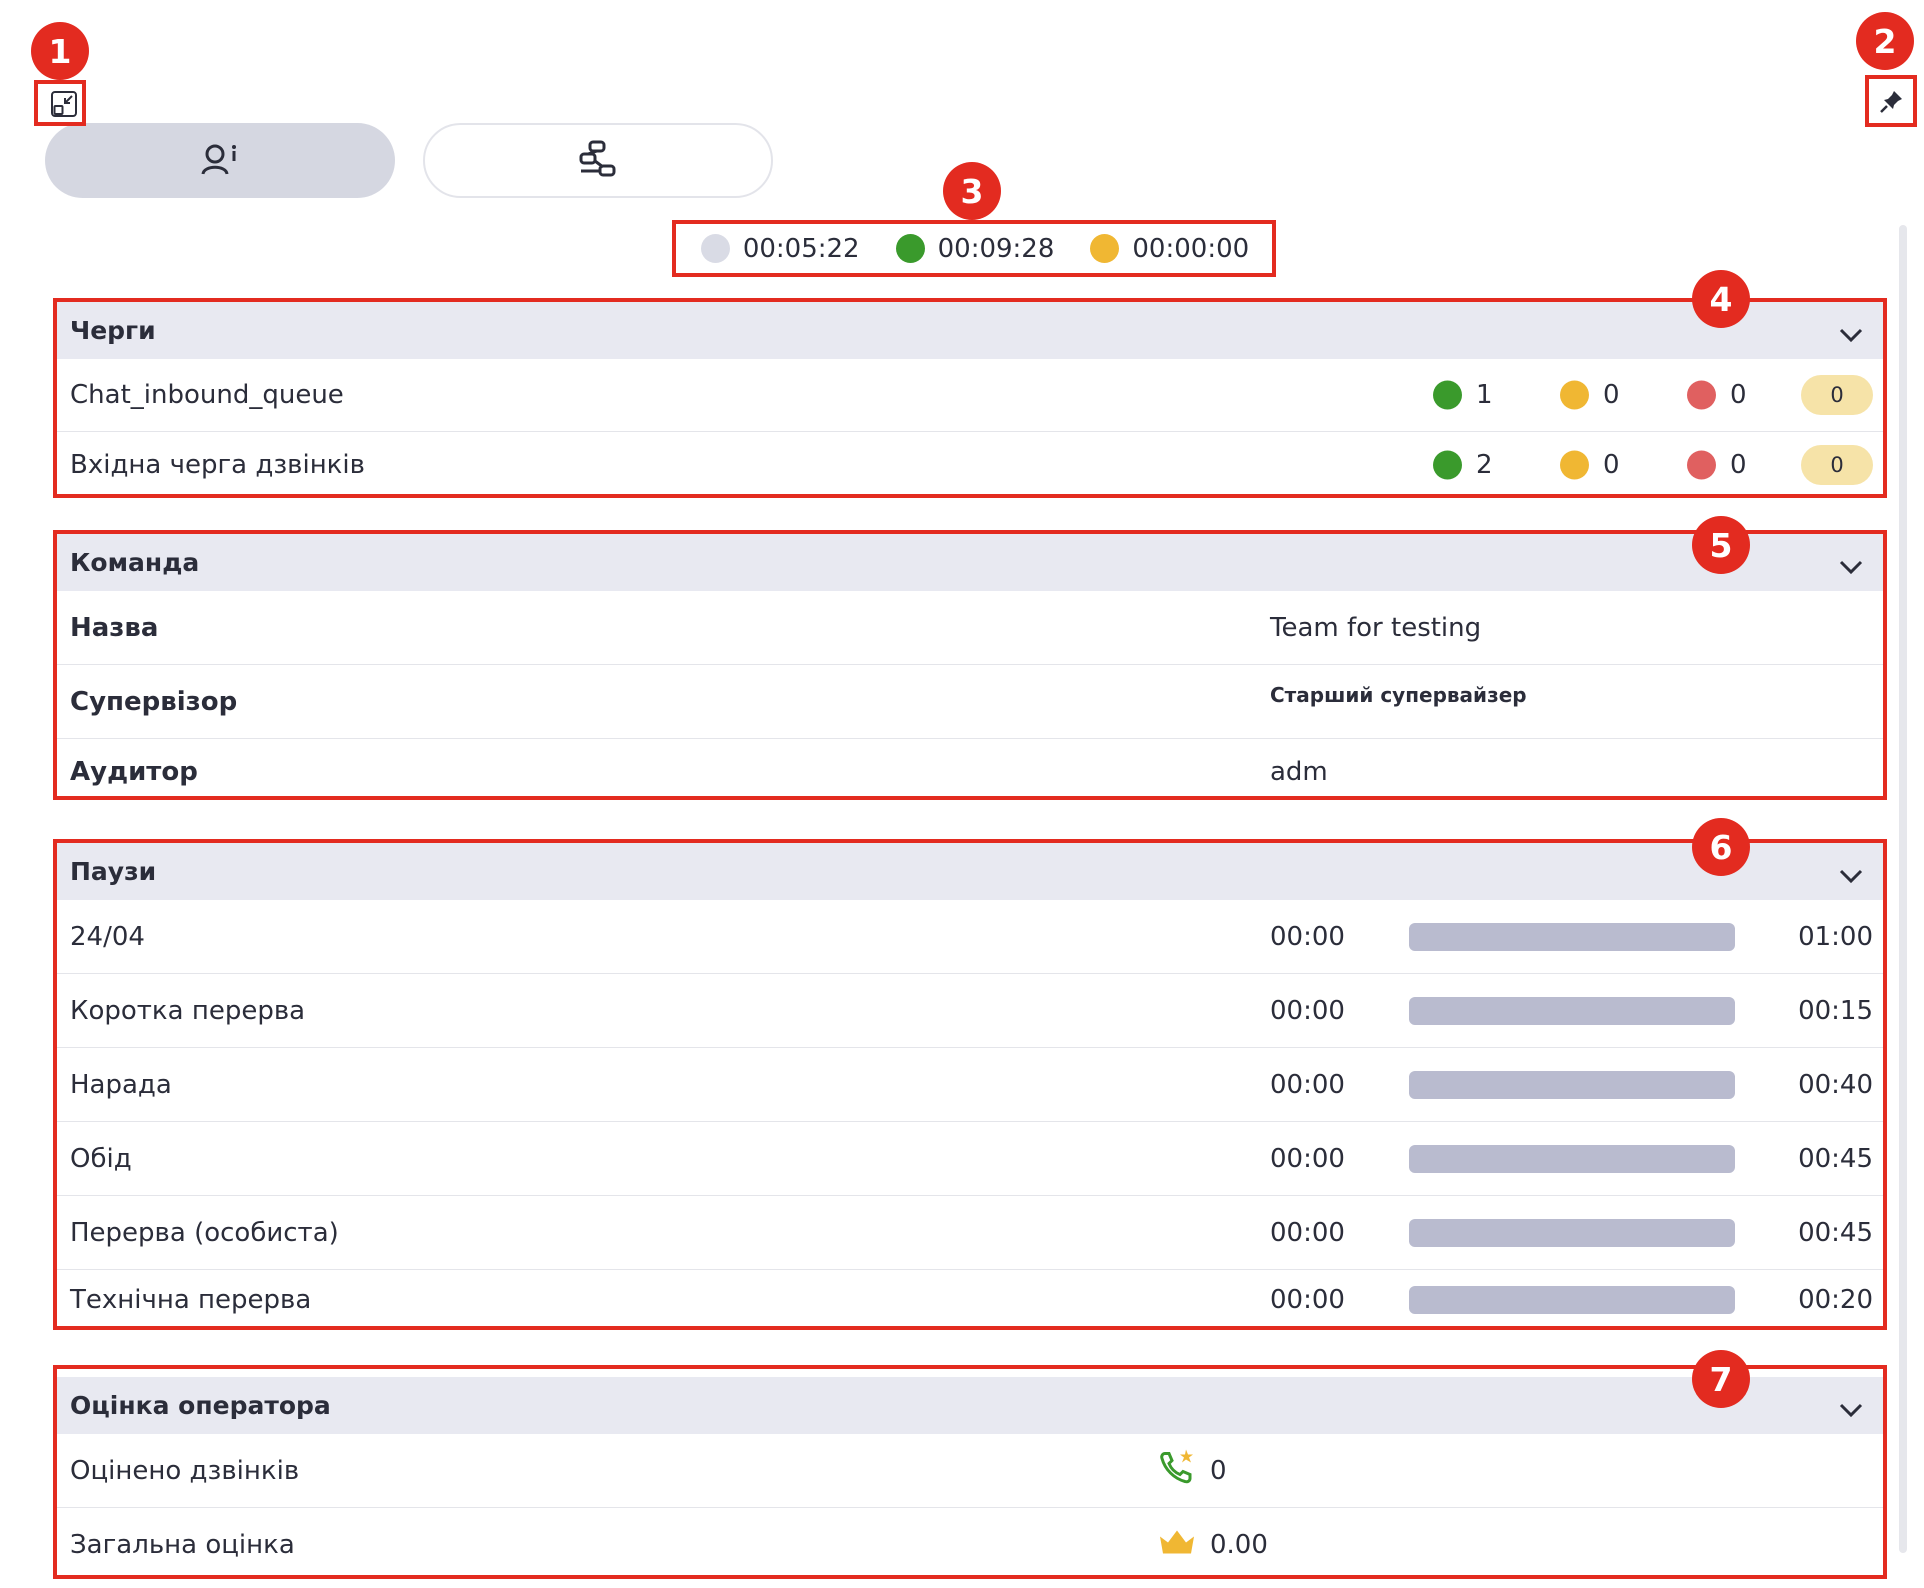  I want to click on rating-label: Загальна оцінка, so click(182, 1545).